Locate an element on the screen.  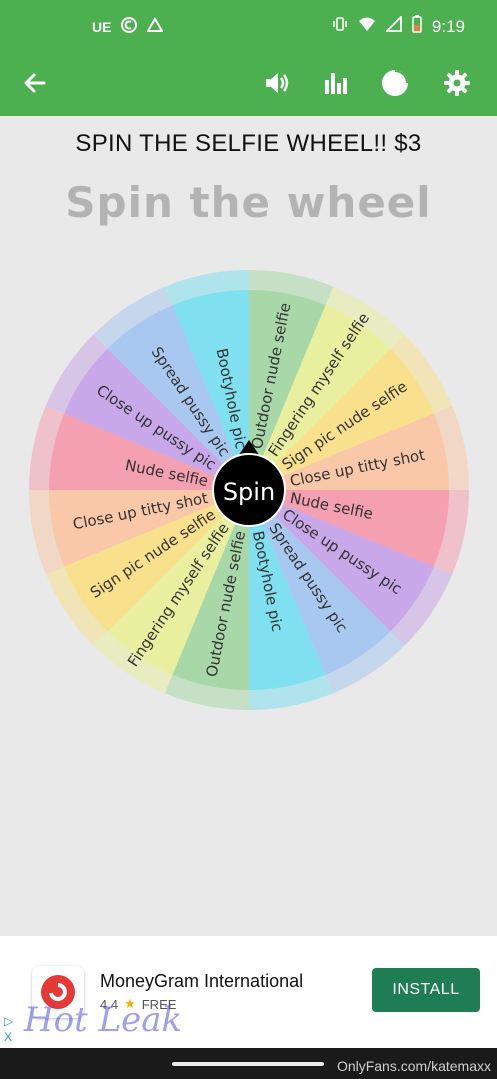
triangle-icon is located at coordinates (155, 27).